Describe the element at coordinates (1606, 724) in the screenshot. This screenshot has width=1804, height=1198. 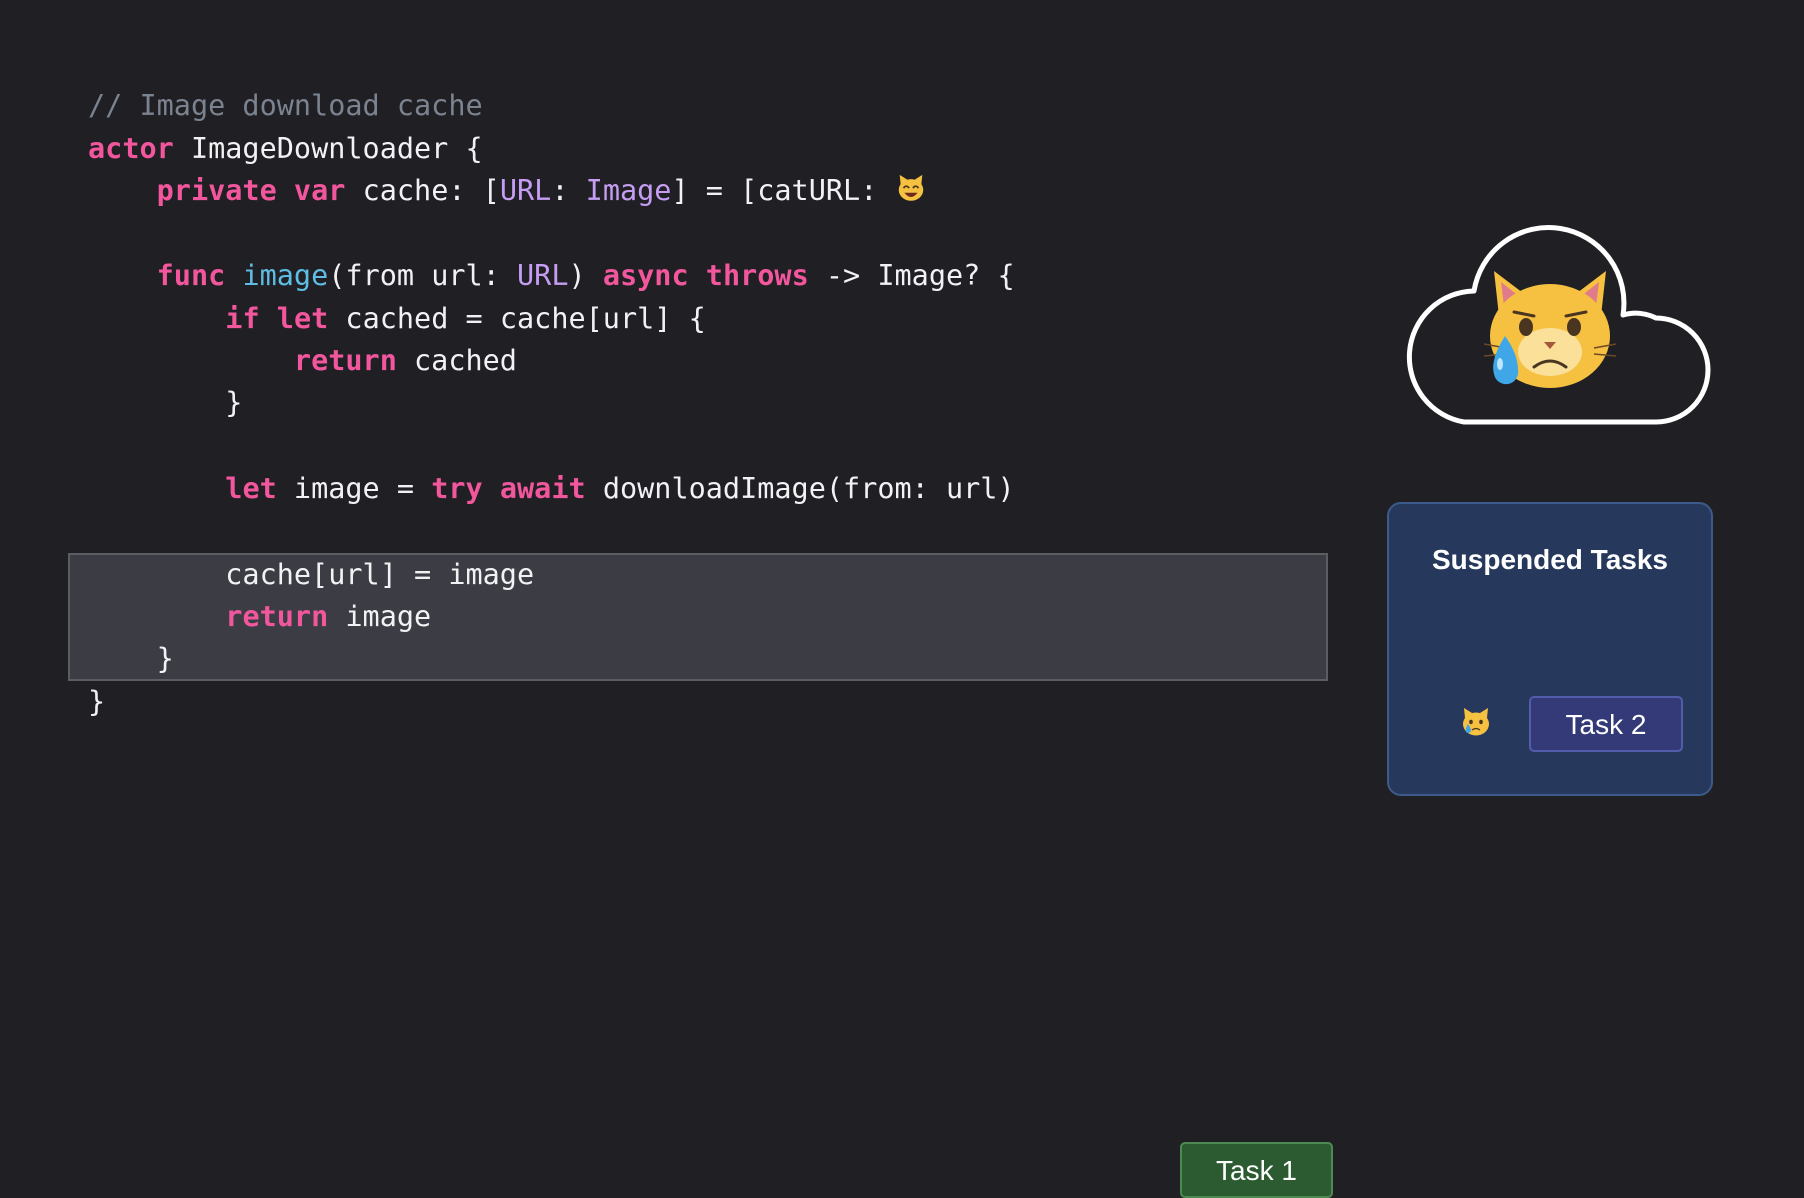
I see `task-2-chip: Task 2` at that location.